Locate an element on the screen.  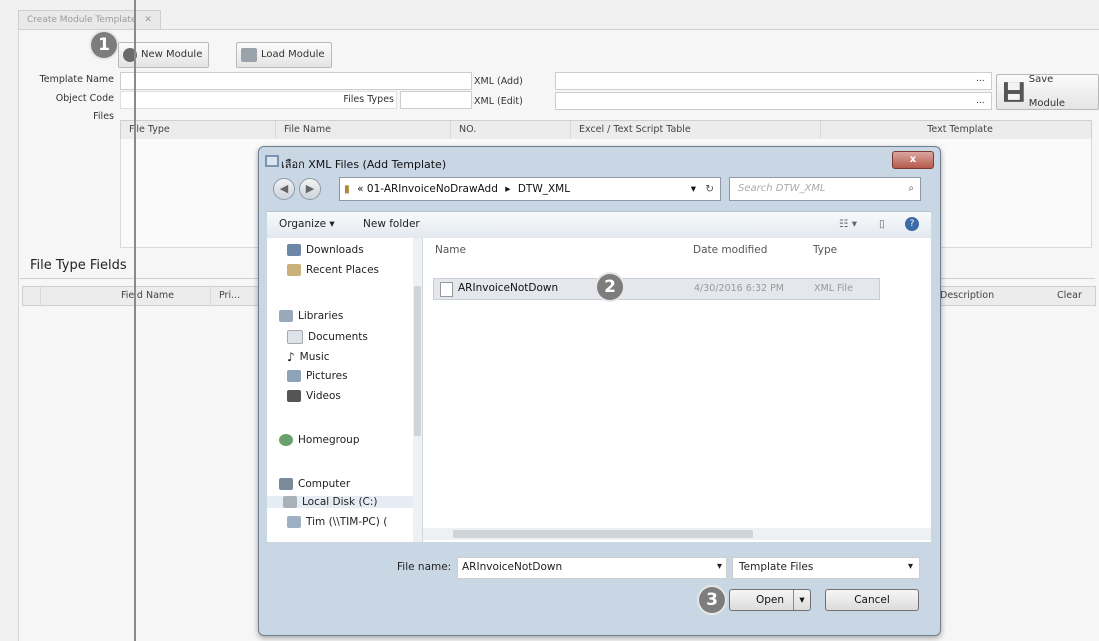
file-name-value: ARInvoiceNotDown is located at coordinates (512, 567).